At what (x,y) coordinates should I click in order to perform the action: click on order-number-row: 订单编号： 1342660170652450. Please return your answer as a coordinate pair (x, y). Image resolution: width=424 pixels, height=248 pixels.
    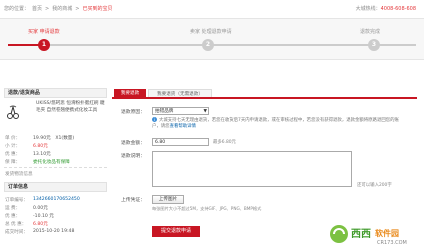
    Looking at the image, I should click on (42, 200).